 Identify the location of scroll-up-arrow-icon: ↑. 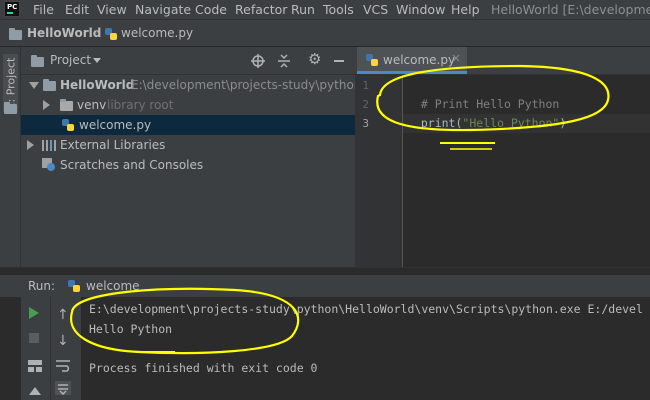
(63, 315).